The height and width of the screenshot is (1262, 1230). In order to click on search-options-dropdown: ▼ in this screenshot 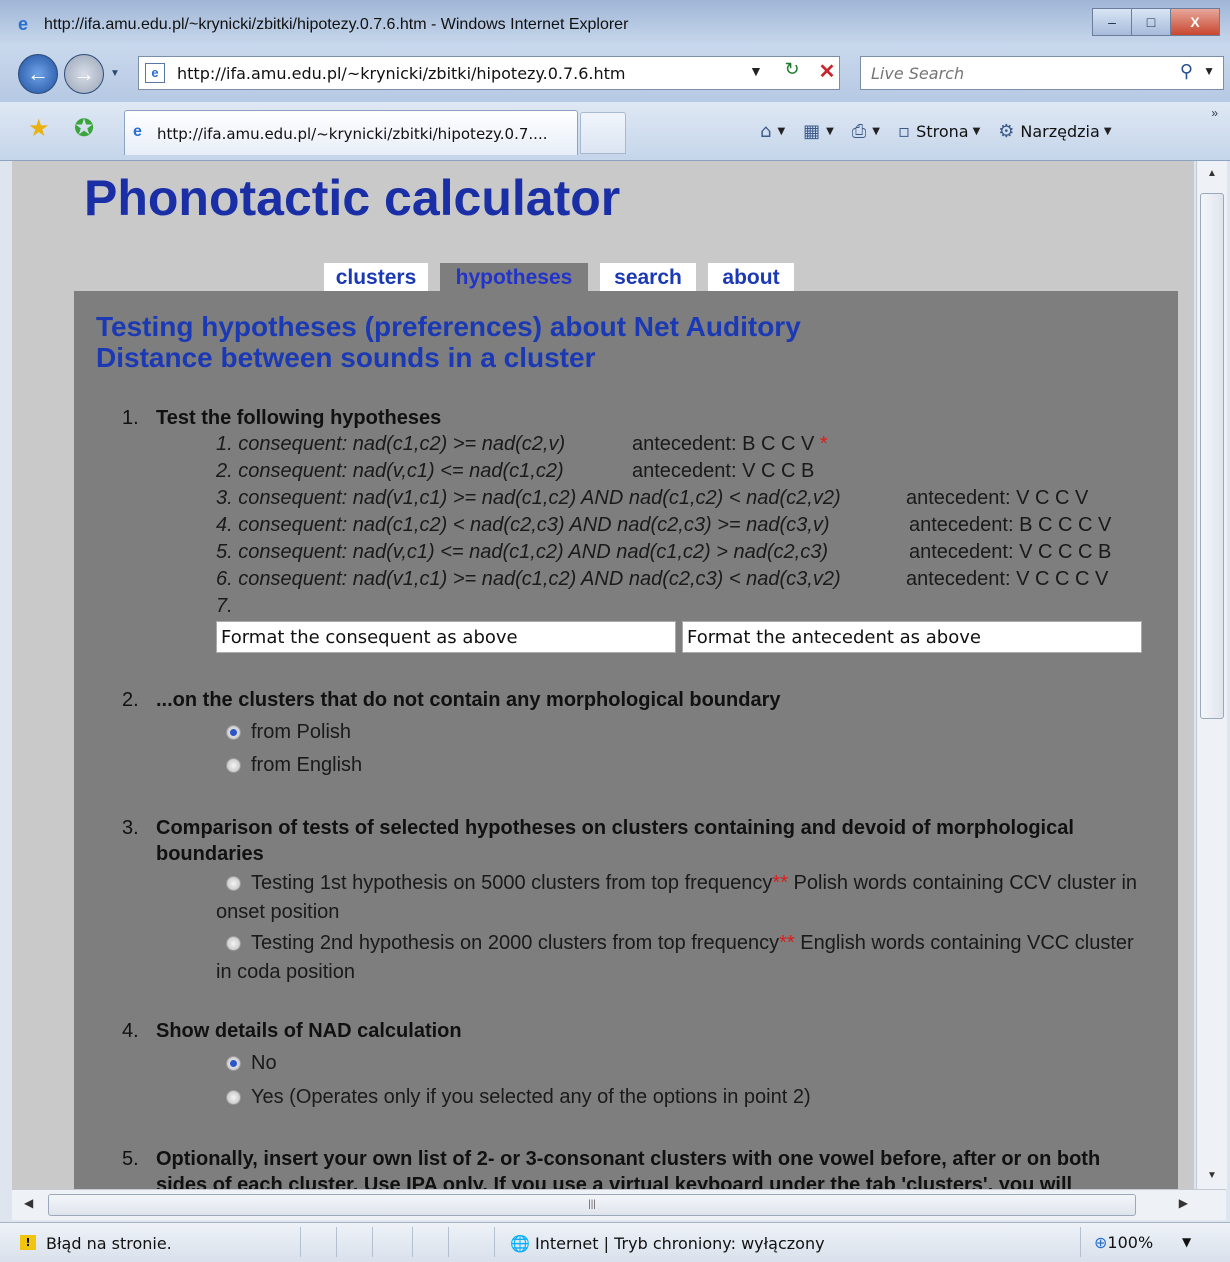, I will do `click(1209, 71)`.